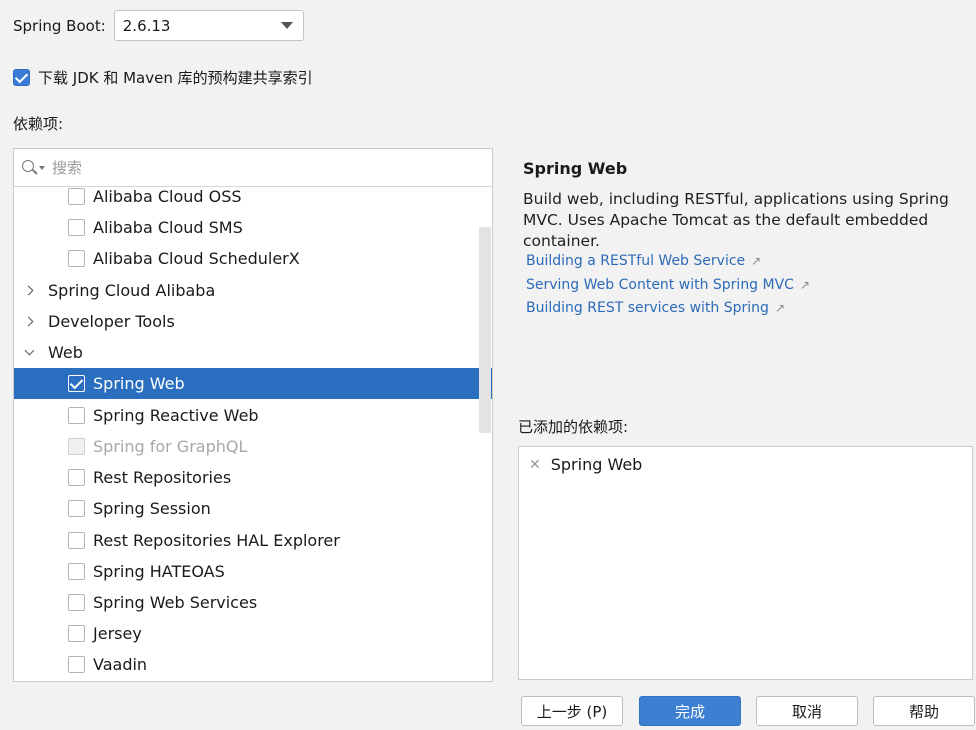  I want to click on jdk-index-label: 下载 JDK 和 Maven 库的预构建共享索引, so click(175, 78).